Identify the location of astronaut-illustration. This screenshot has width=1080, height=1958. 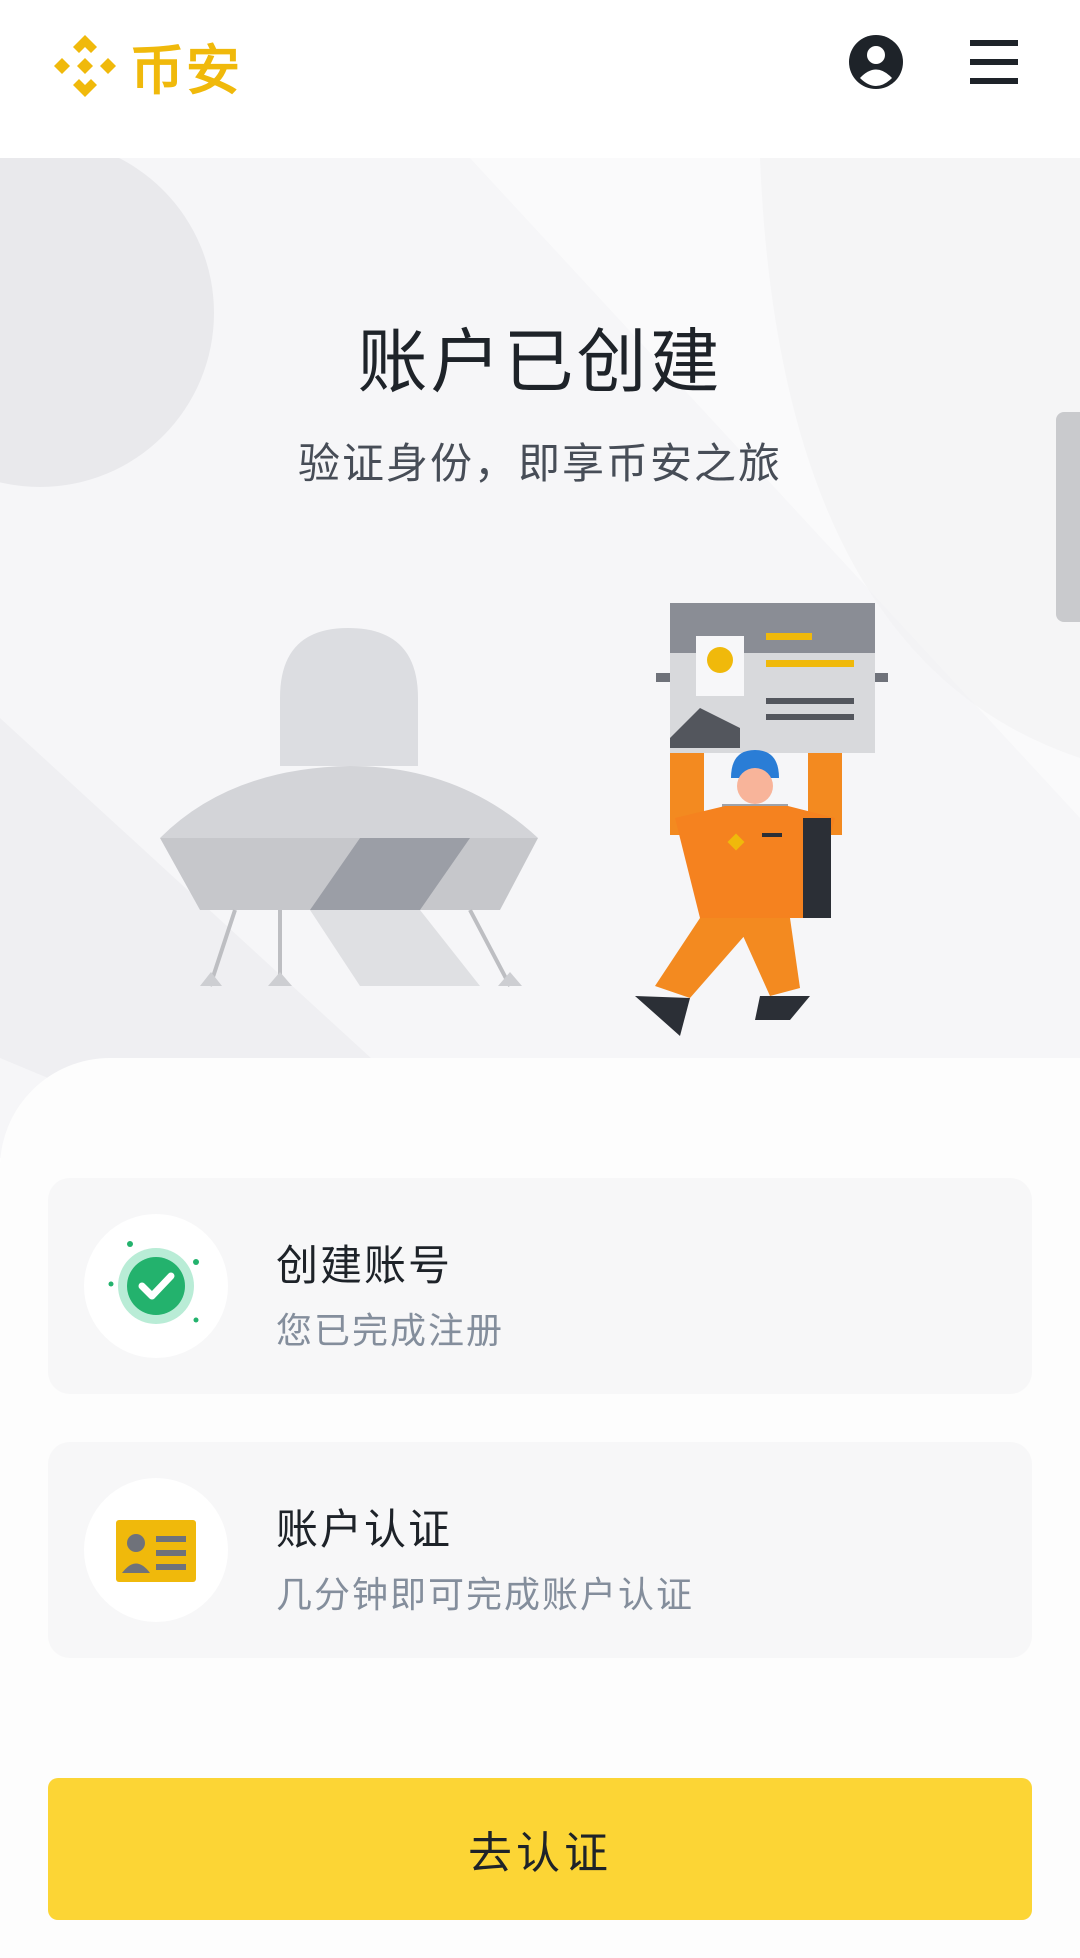
(524, 819).